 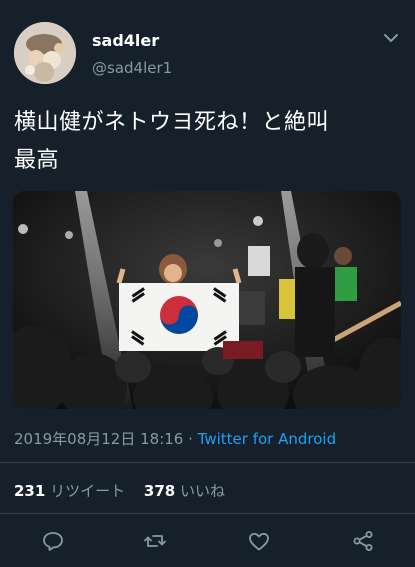 I want to click on tweet-text: 横山健がネトウヨ死ね！と絶叫 最高, so click(x=172, y=141).